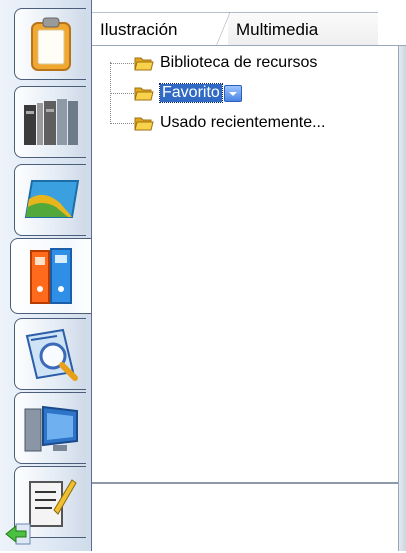 The image size is (406, 553). I want to click on magnifier-search-icon, so click(51, 354).